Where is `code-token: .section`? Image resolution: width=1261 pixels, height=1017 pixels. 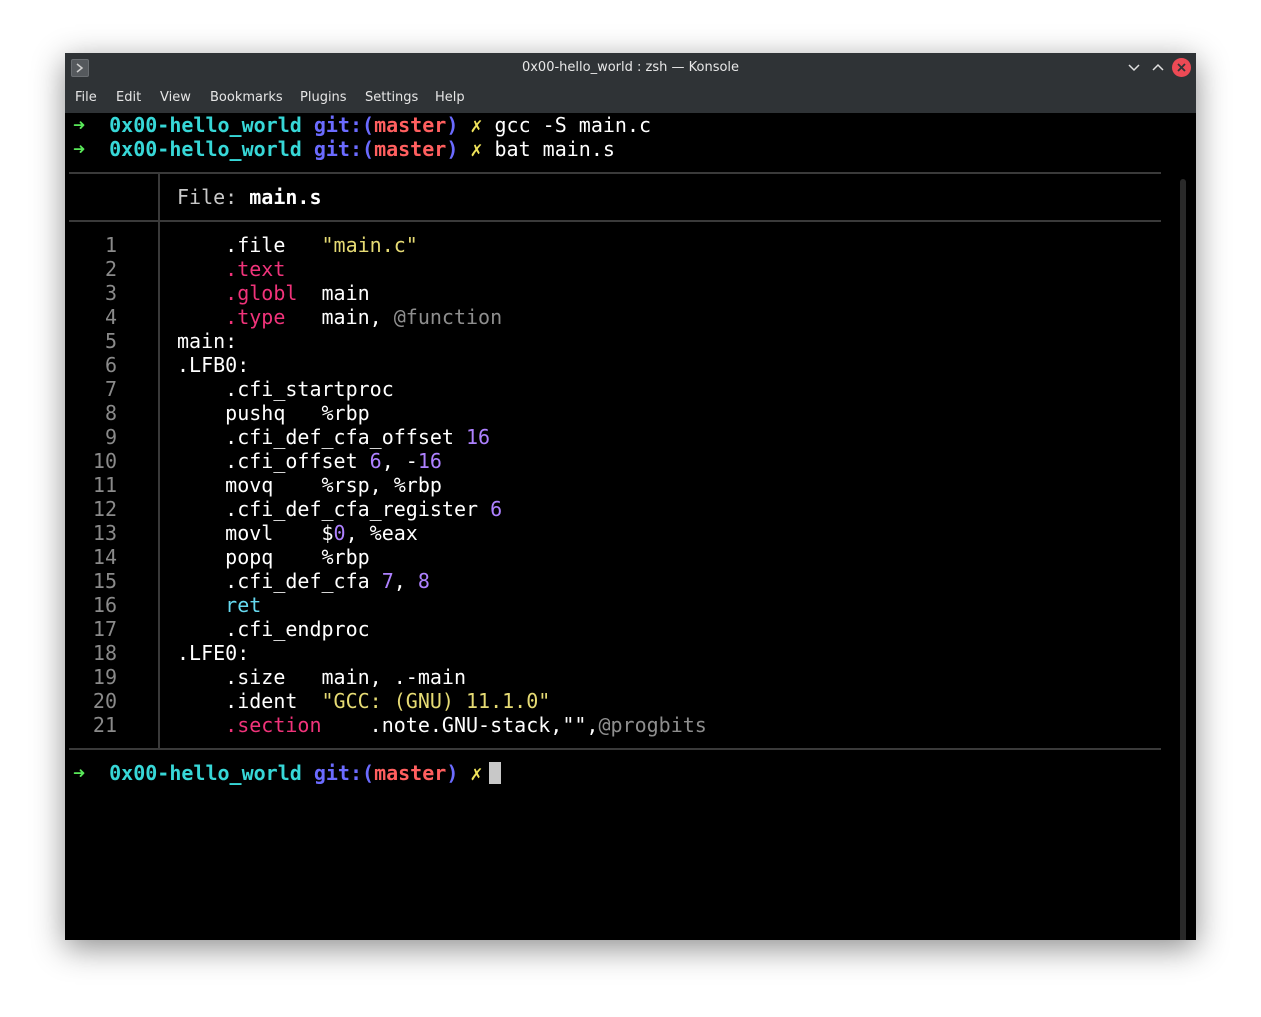 code-token: .section is located at coordinates (273, 725).